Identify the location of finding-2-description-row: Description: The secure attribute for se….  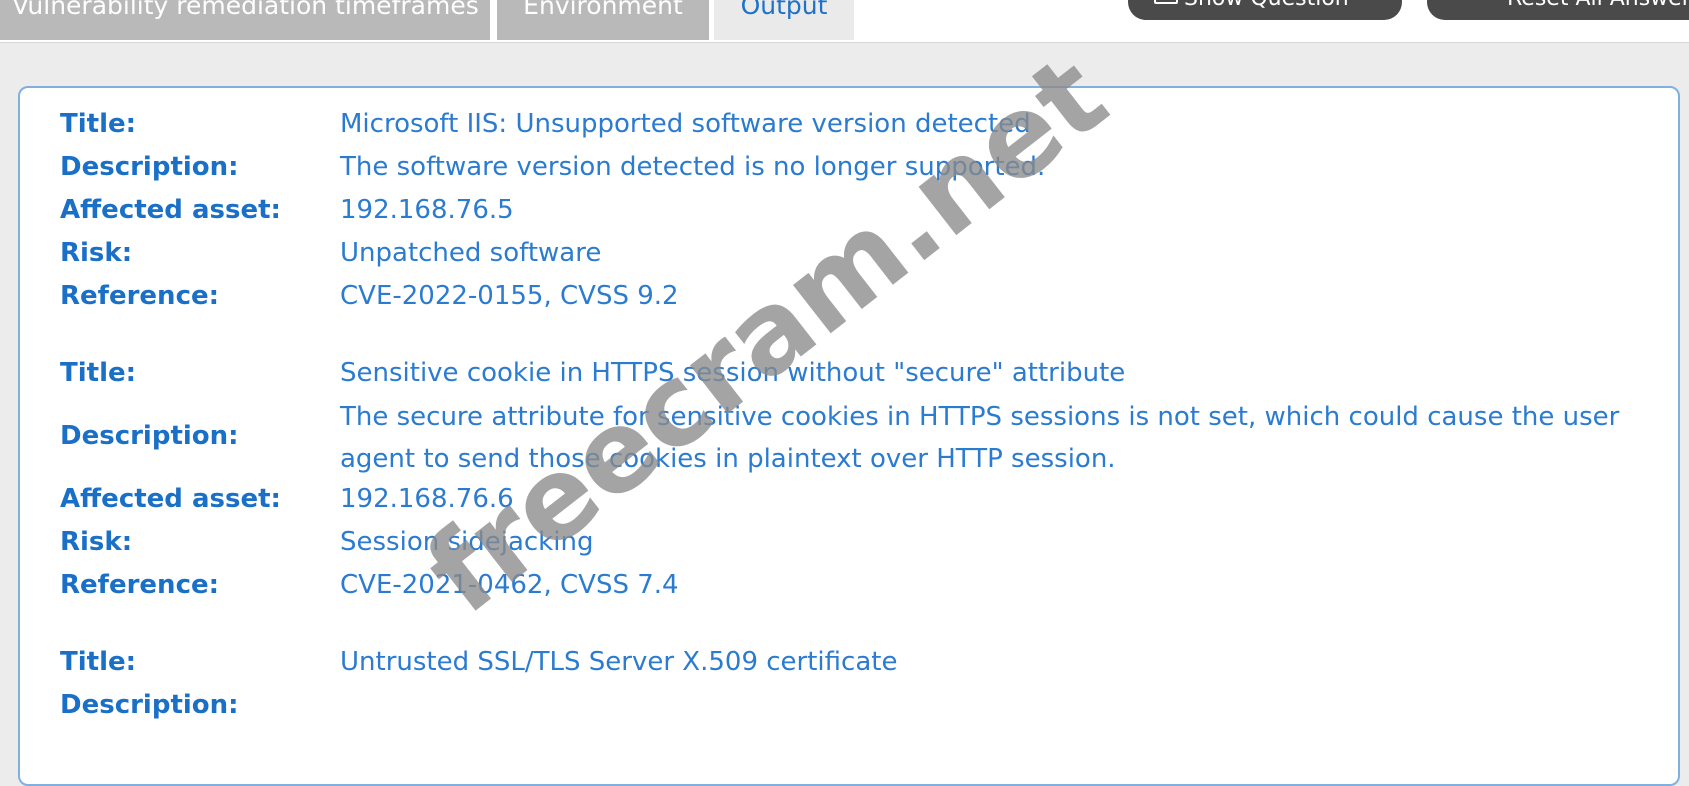
(870, 438).